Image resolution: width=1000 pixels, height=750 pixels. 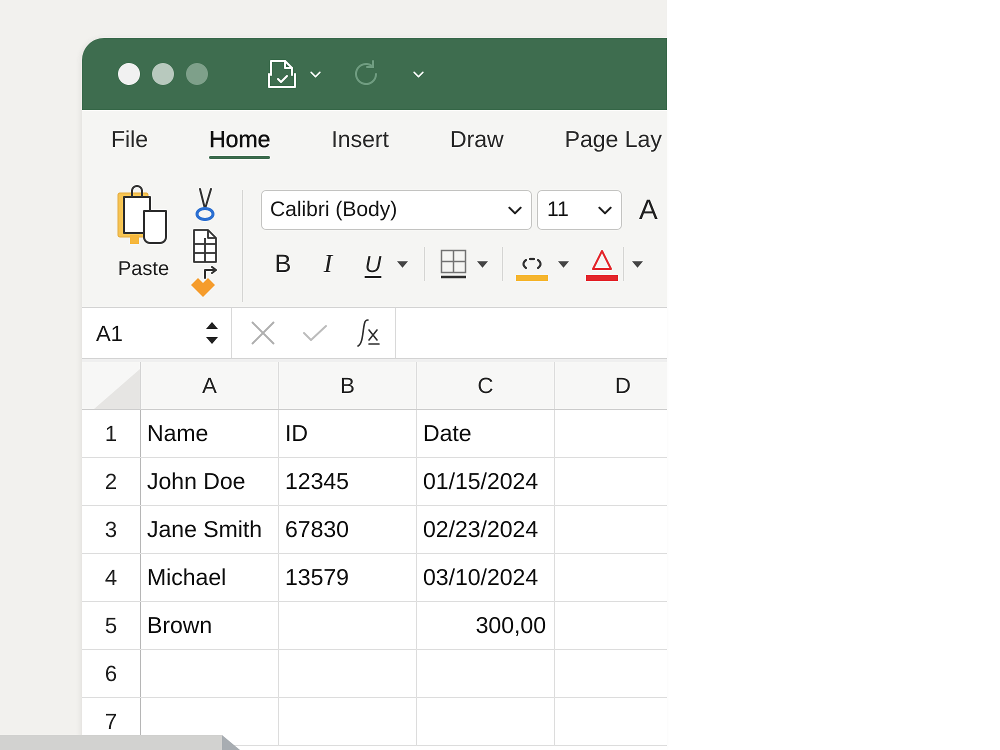 I want to click on ribbon-tab: File, so click(x=129, y=142).